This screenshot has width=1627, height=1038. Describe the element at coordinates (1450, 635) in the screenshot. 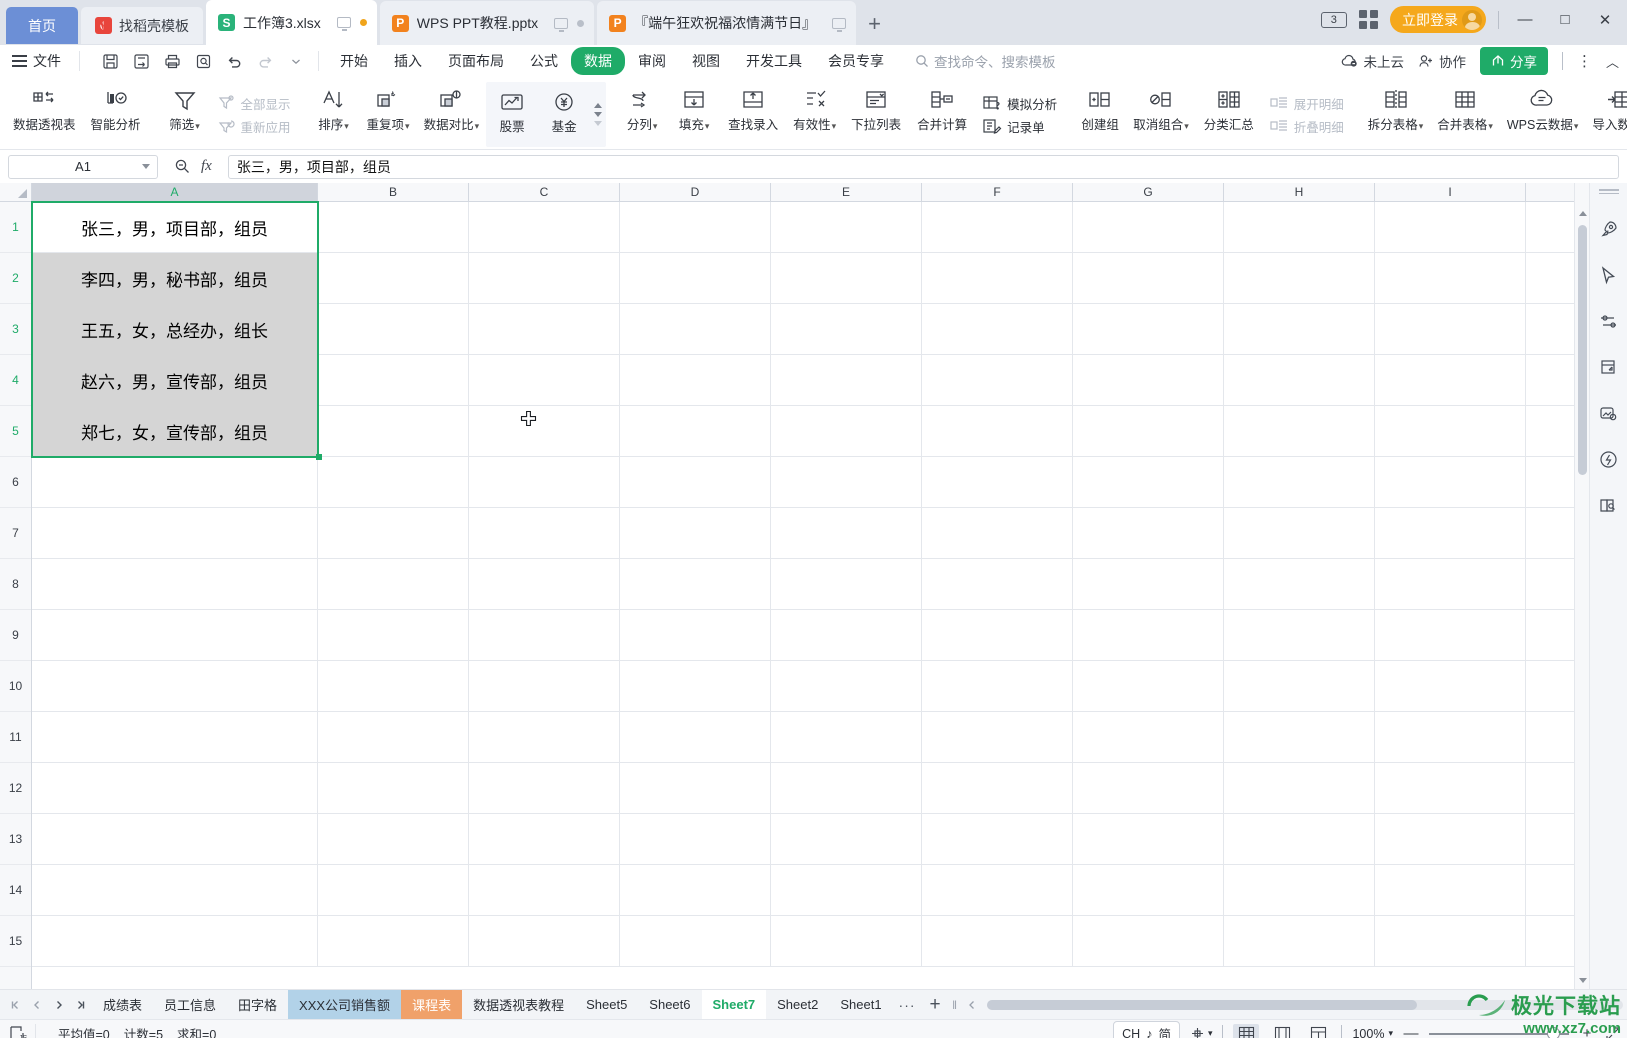

I see `cell-I9` at that location.